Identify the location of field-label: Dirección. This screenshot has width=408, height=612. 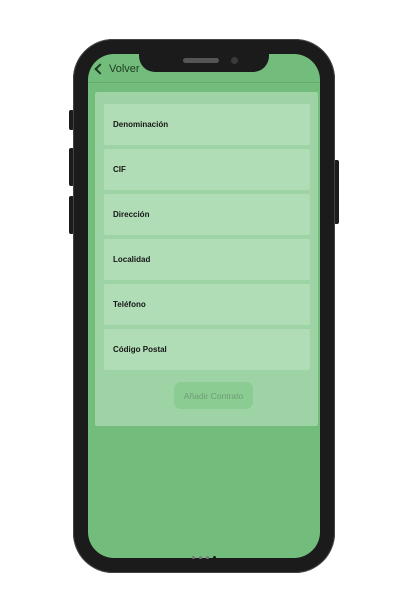
(131, 214).